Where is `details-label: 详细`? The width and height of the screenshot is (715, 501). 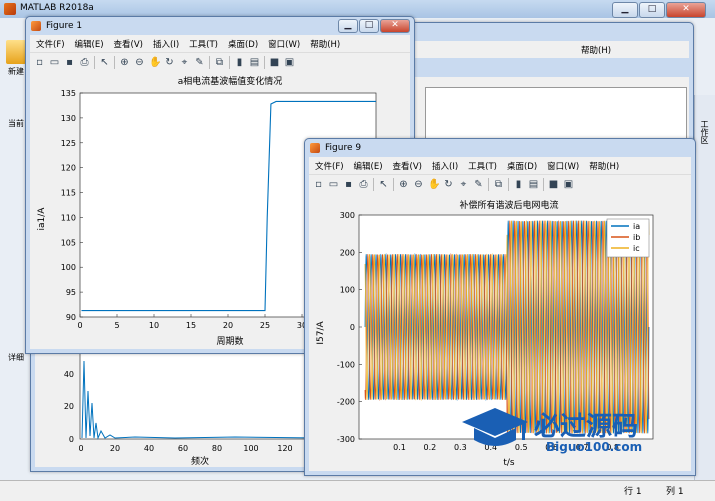 details-label: 详细 is located at coordinates (16, 357).